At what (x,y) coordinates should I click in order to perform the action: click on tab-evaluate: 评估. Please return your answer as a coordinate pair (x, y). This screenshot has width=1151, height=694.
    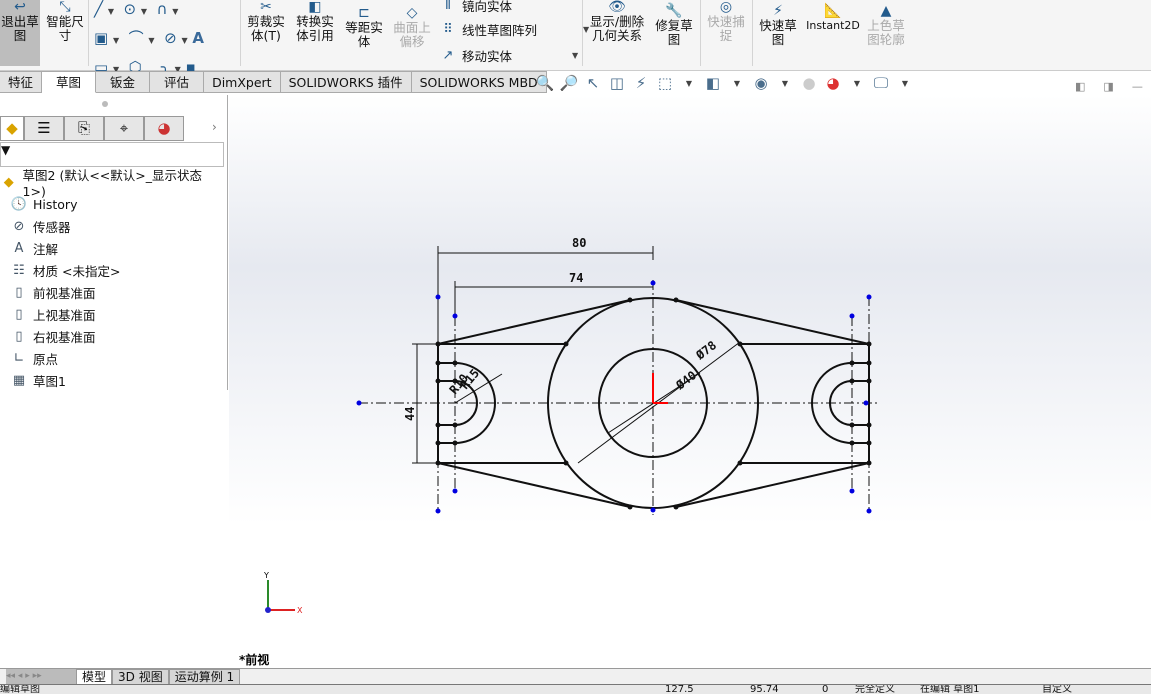
    Looking at the image, I should click on (177, 82).